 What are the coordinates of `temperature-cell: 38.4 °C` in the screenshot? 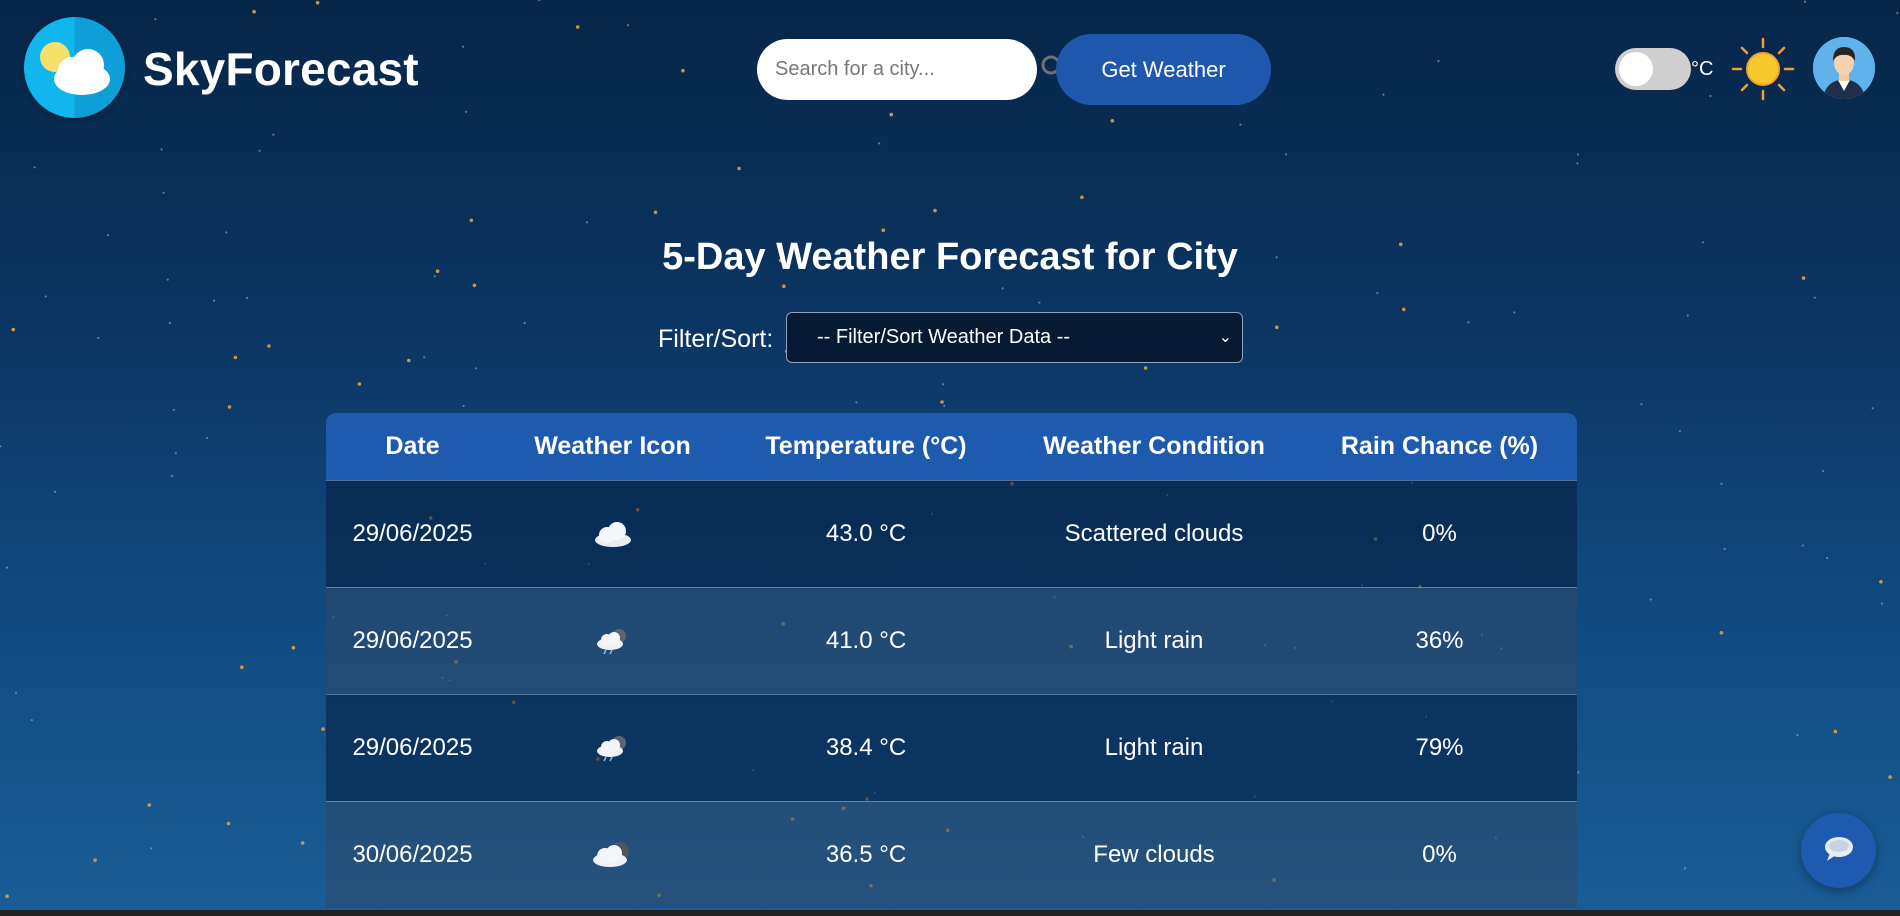 It's located at (866, 747).